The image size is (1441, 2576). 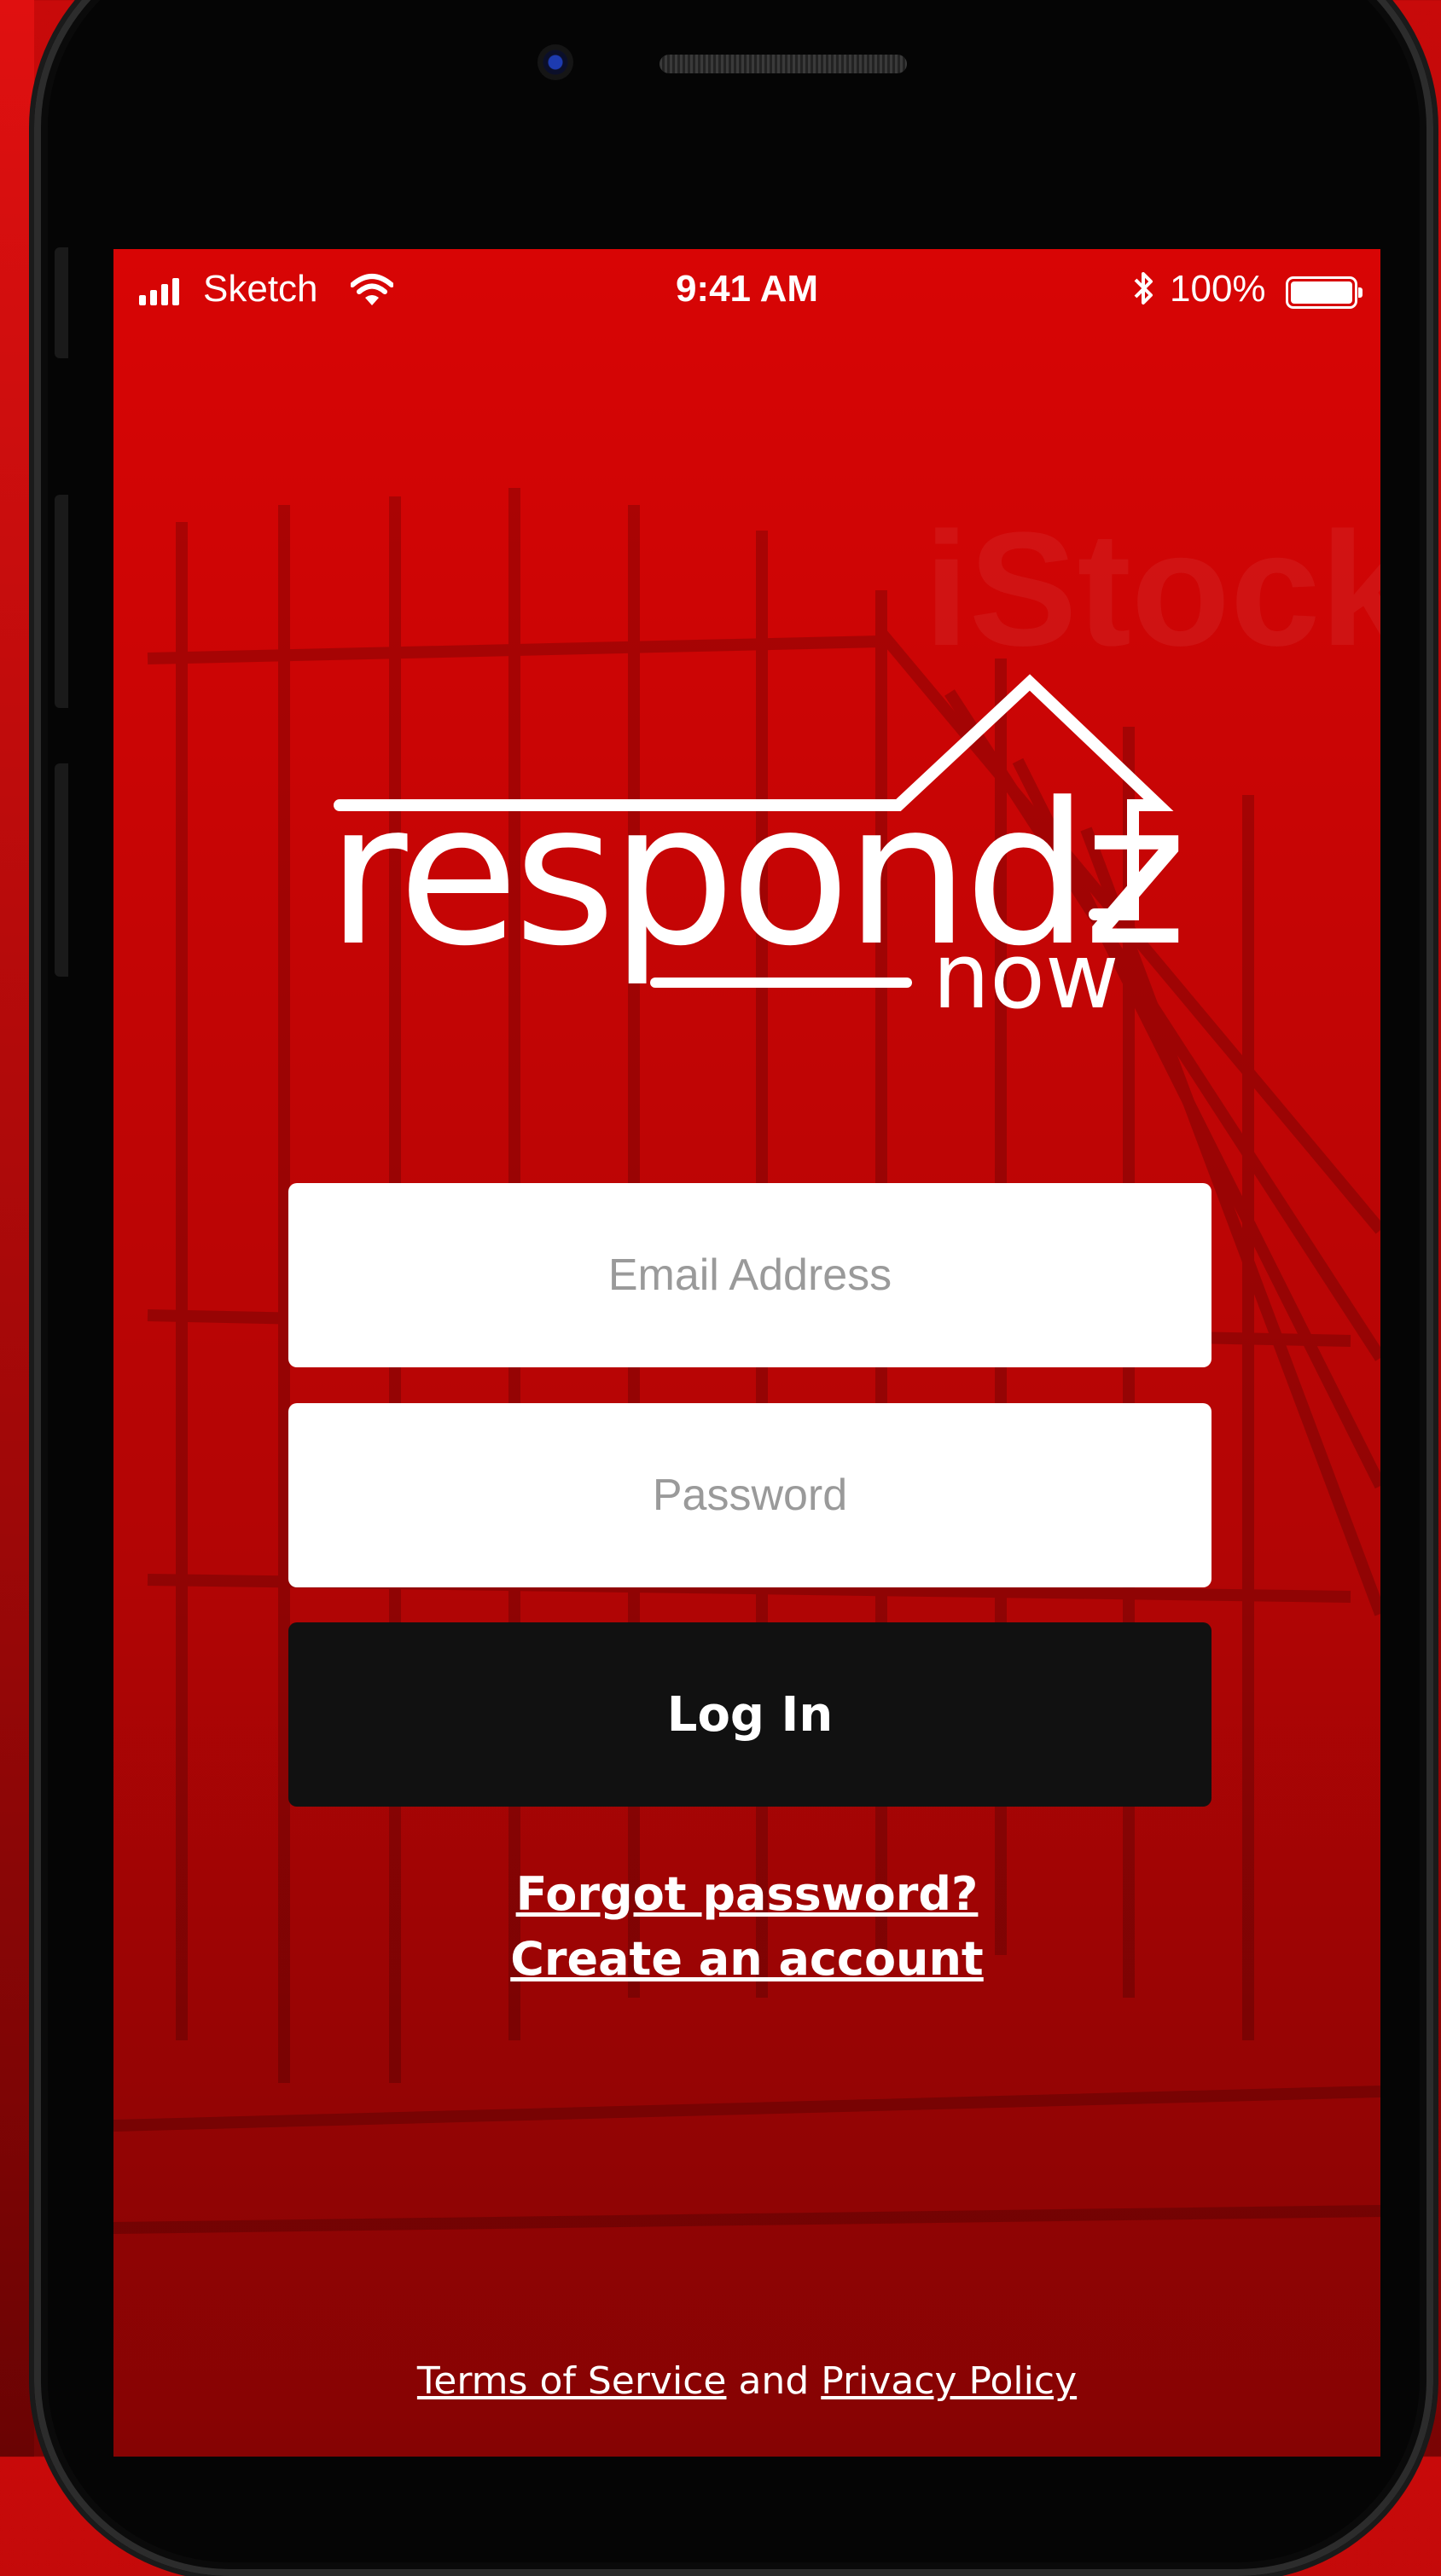 I want to click on mute-switch, so click(x=61, y=302).